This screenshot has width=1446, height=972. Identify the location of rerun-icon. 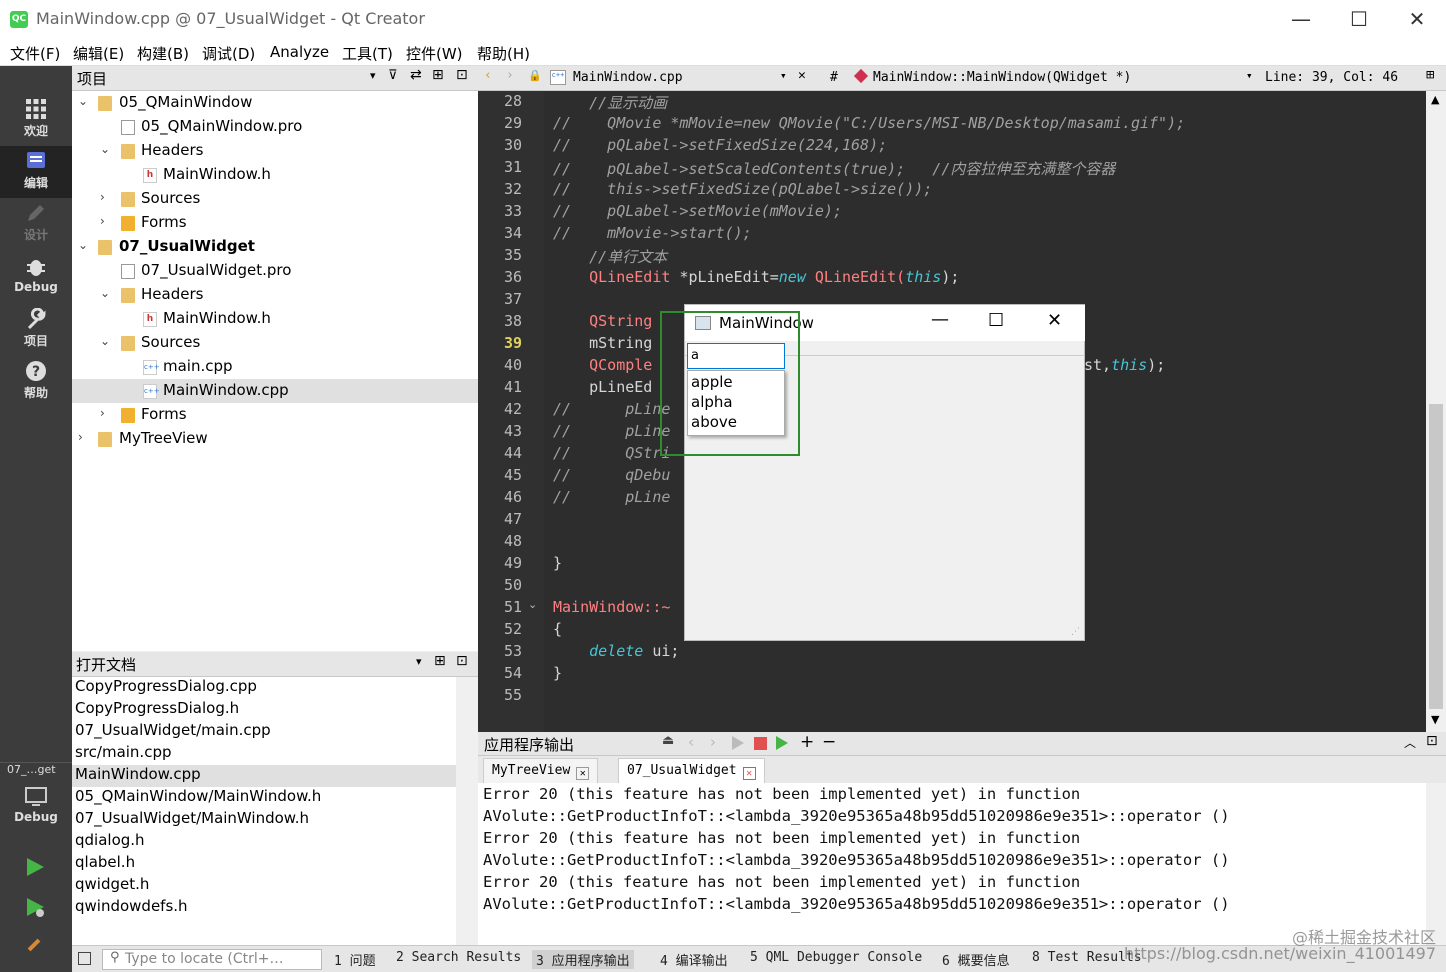
(738, 743).